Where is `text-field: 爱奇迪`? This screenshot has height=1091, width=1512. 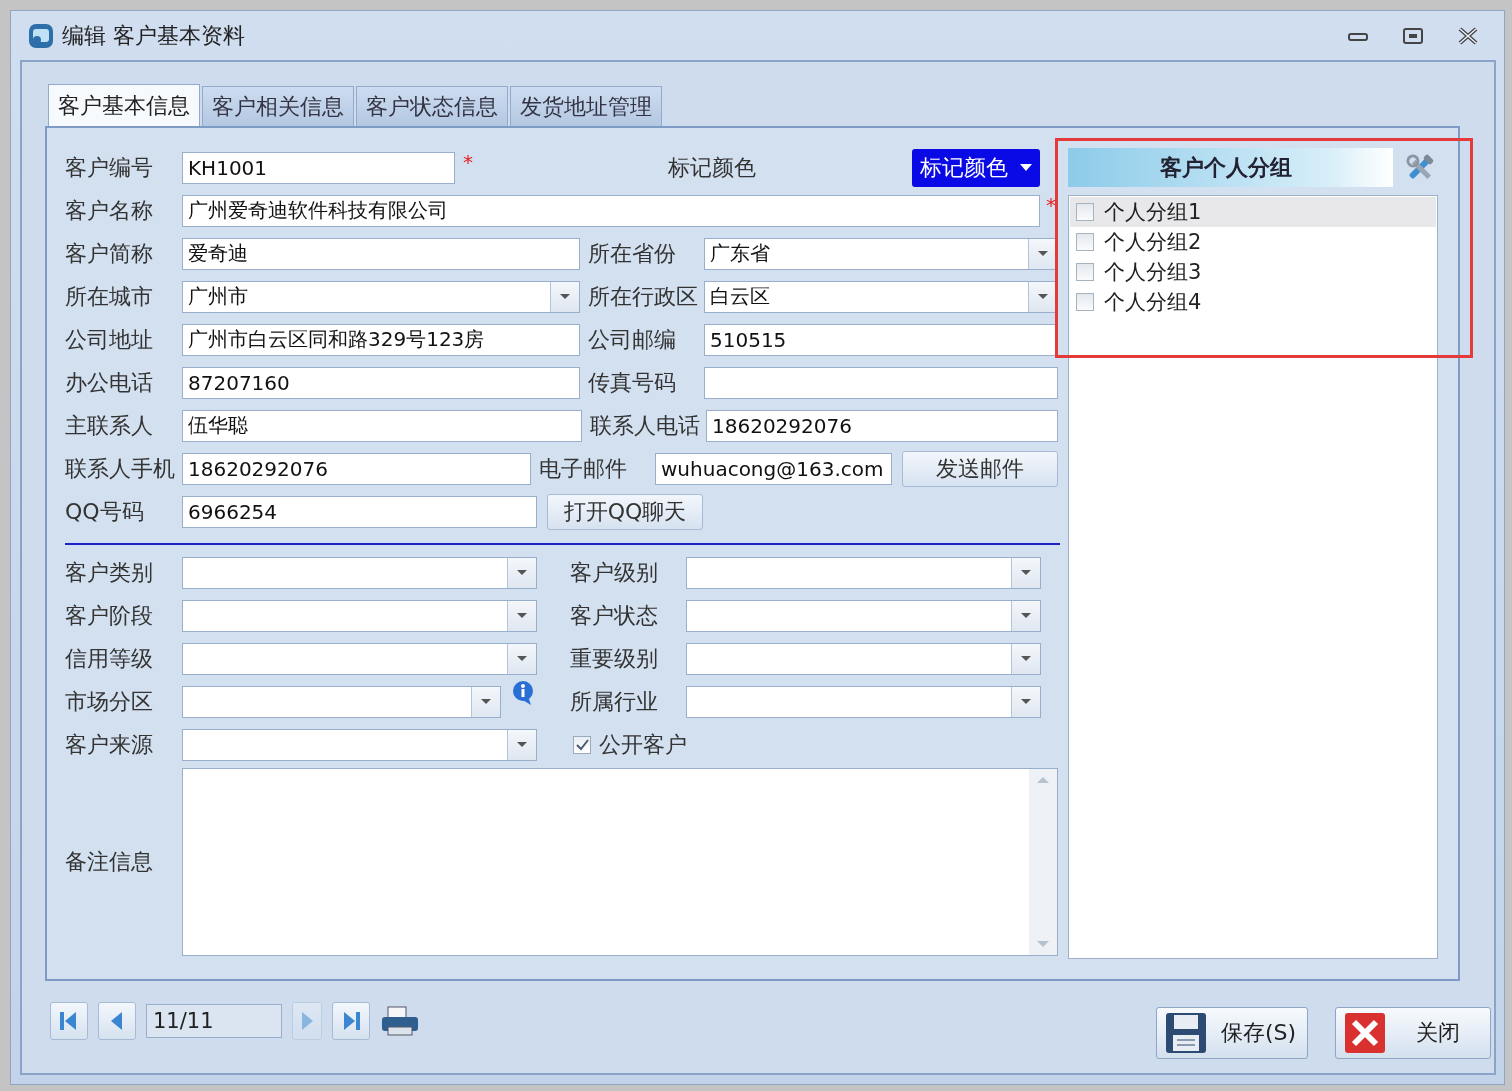 text-field: 爱奇迪 is located at coordinates (381, 253).